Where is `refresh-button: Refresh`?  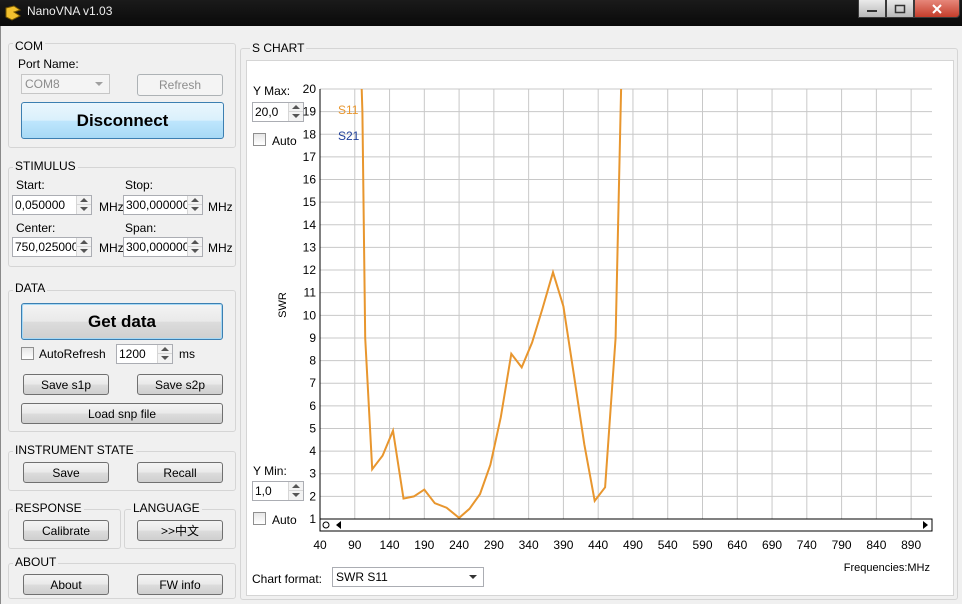
refresh-button: Refresh is located at coordinates (180, 85).